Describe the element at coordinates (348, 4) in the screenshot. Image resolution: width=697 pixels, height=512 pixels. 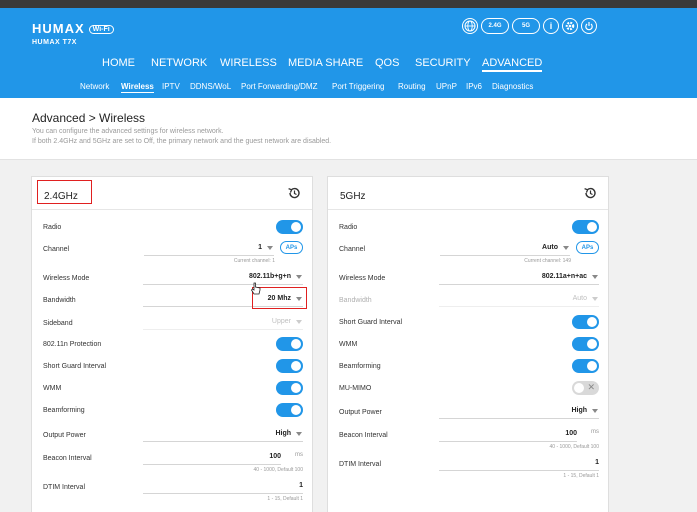
I see `top-strip` at that location.